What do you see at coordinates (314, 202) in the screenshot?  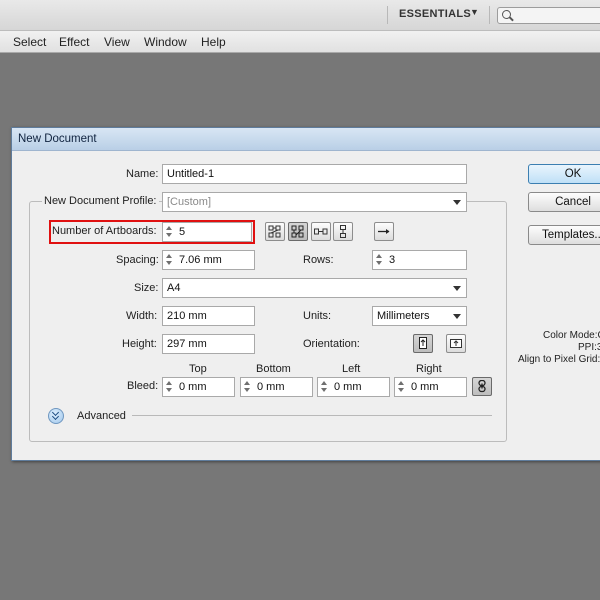 I see `profile-select: [Custom]` at bounding box center [314, 202].